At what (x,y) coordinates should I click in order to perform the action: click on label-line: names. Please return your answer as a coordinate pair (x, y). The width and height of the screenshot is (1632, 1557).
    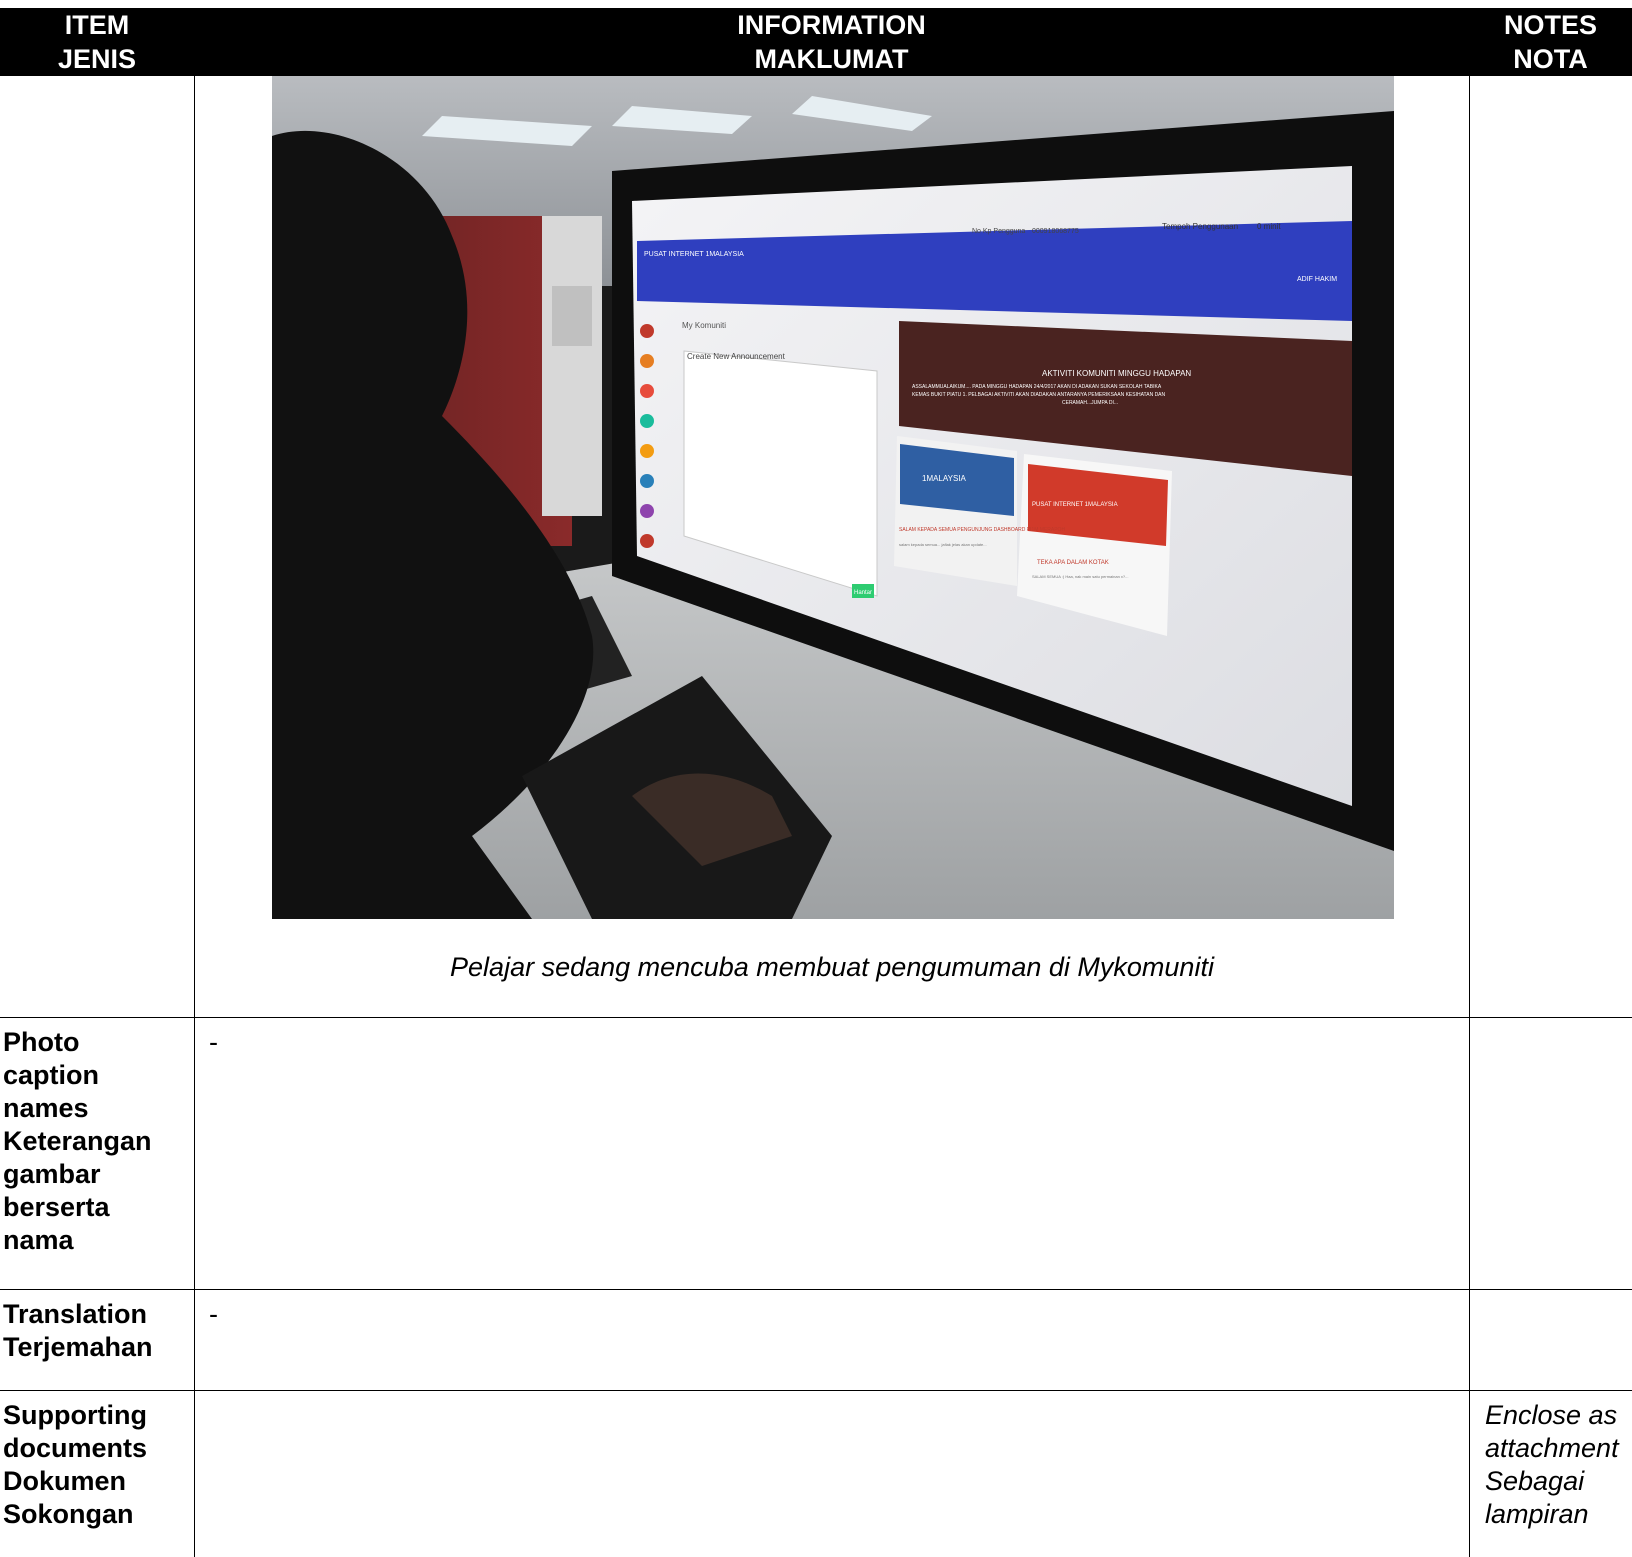
    Looking at the image, I should click on (46, 1108).